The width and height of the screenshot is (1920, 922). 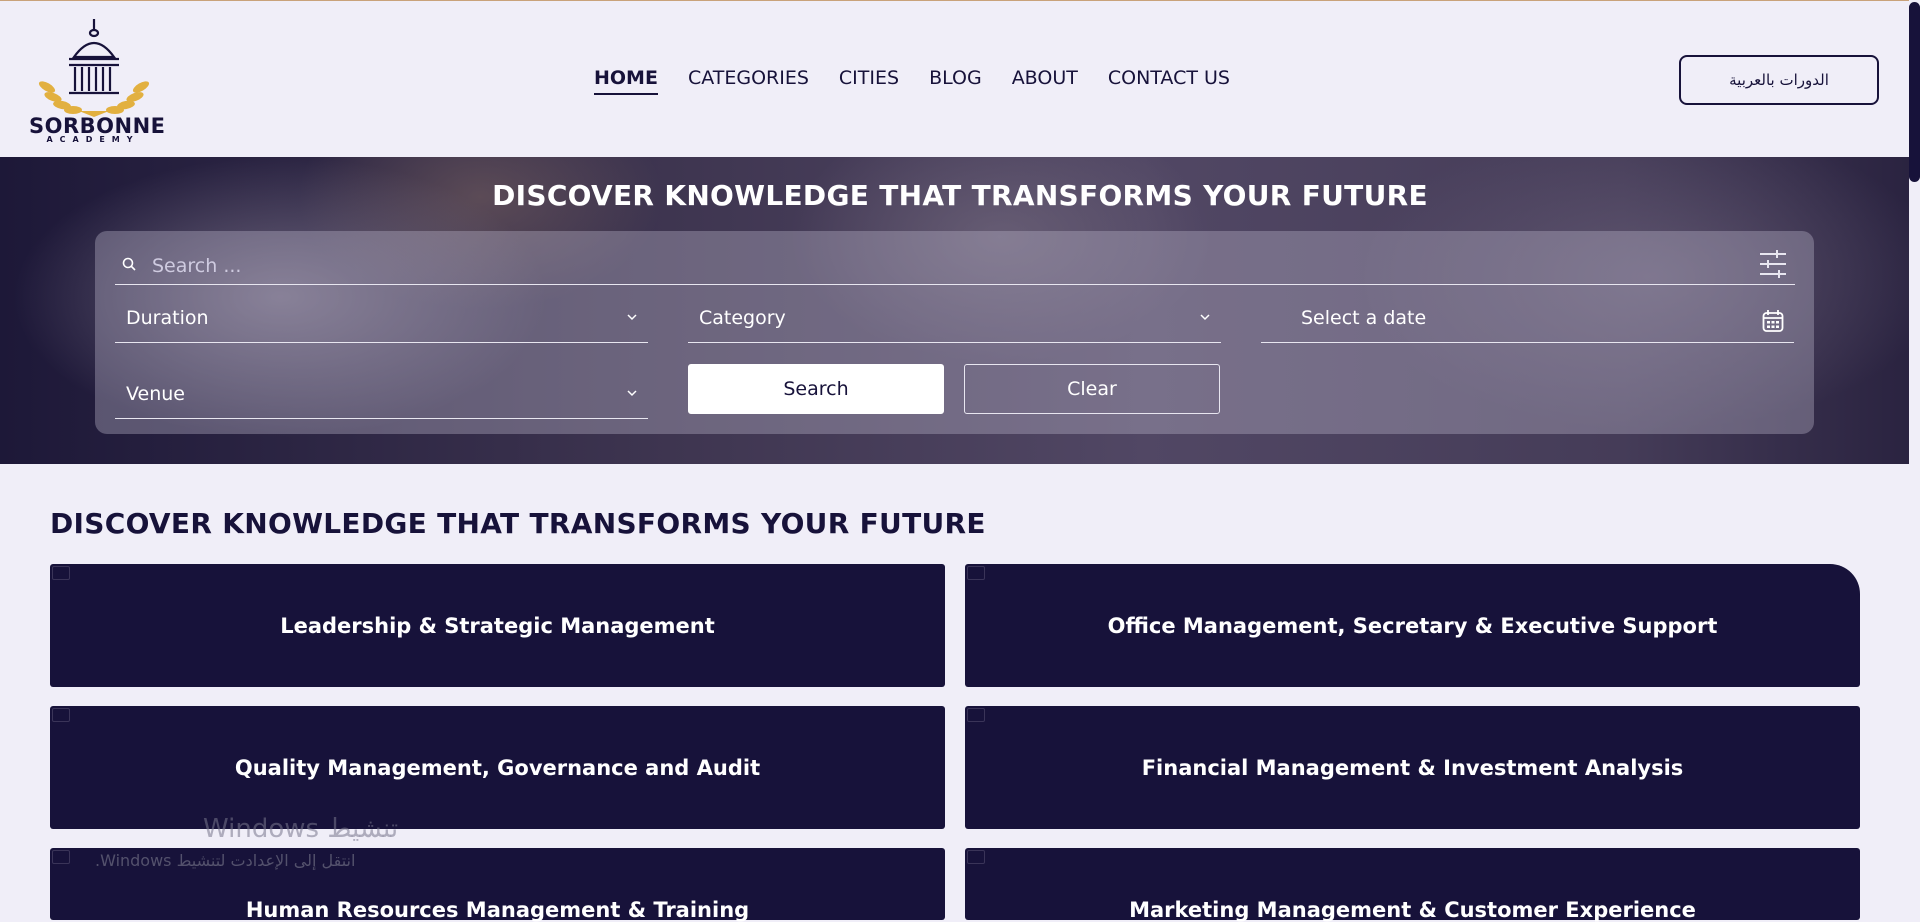 What do you see at coordinates (626, 81) in the screenshot?
I see `nav-home: HOME` at bounding box center [626, 81].